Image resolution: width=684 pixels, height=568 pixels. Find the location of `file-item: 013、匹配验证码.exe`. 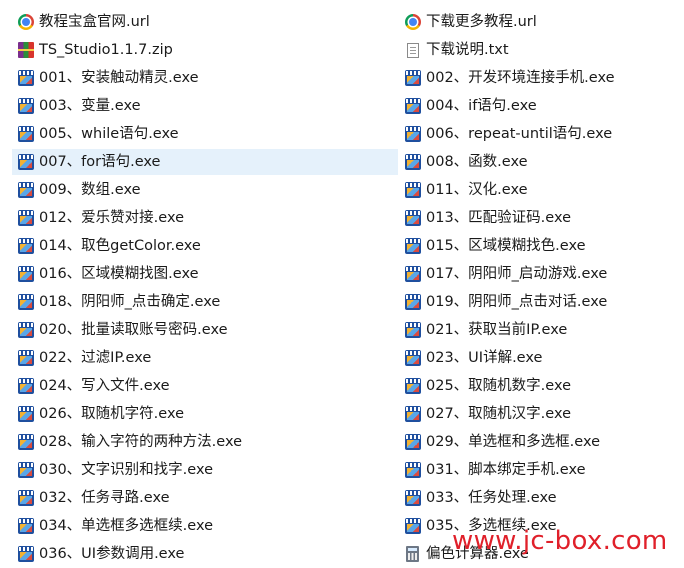

file-item: 013、匹配验证码.exe is located at coordinates (540, 218).